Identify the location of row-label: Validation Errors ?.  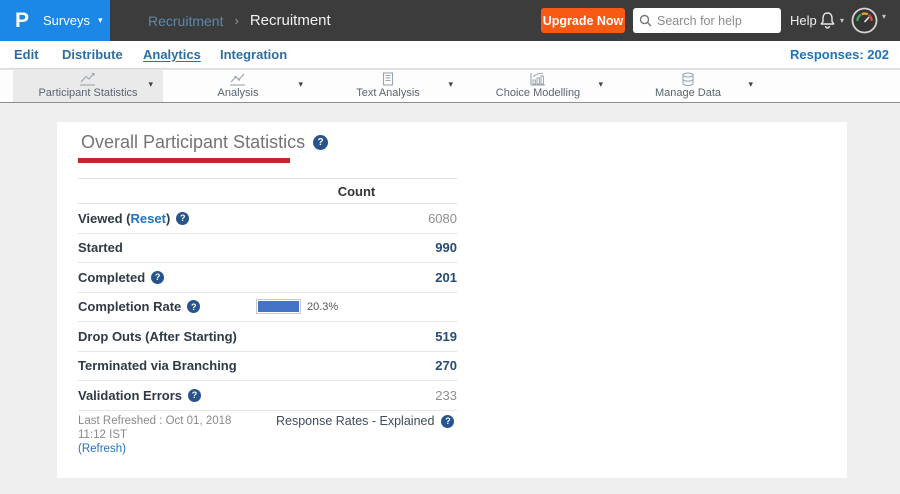
(140, 395).